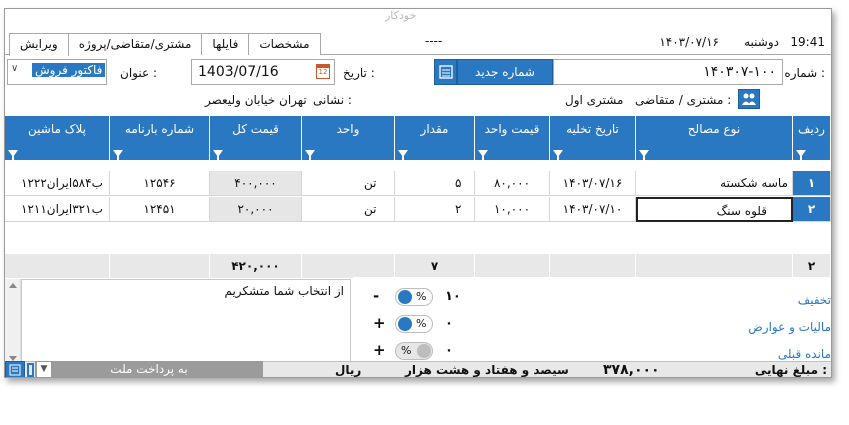  What do you see at coordinates (807, 42) in the screenshot?
I see `clock: 19:41` at bounding box center [807, 42].